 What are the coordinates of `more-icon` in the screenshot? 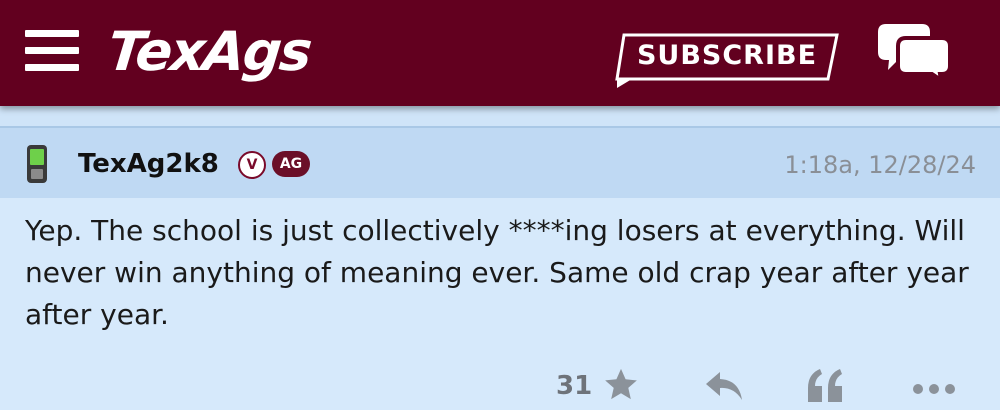 It's located at (934, 387).